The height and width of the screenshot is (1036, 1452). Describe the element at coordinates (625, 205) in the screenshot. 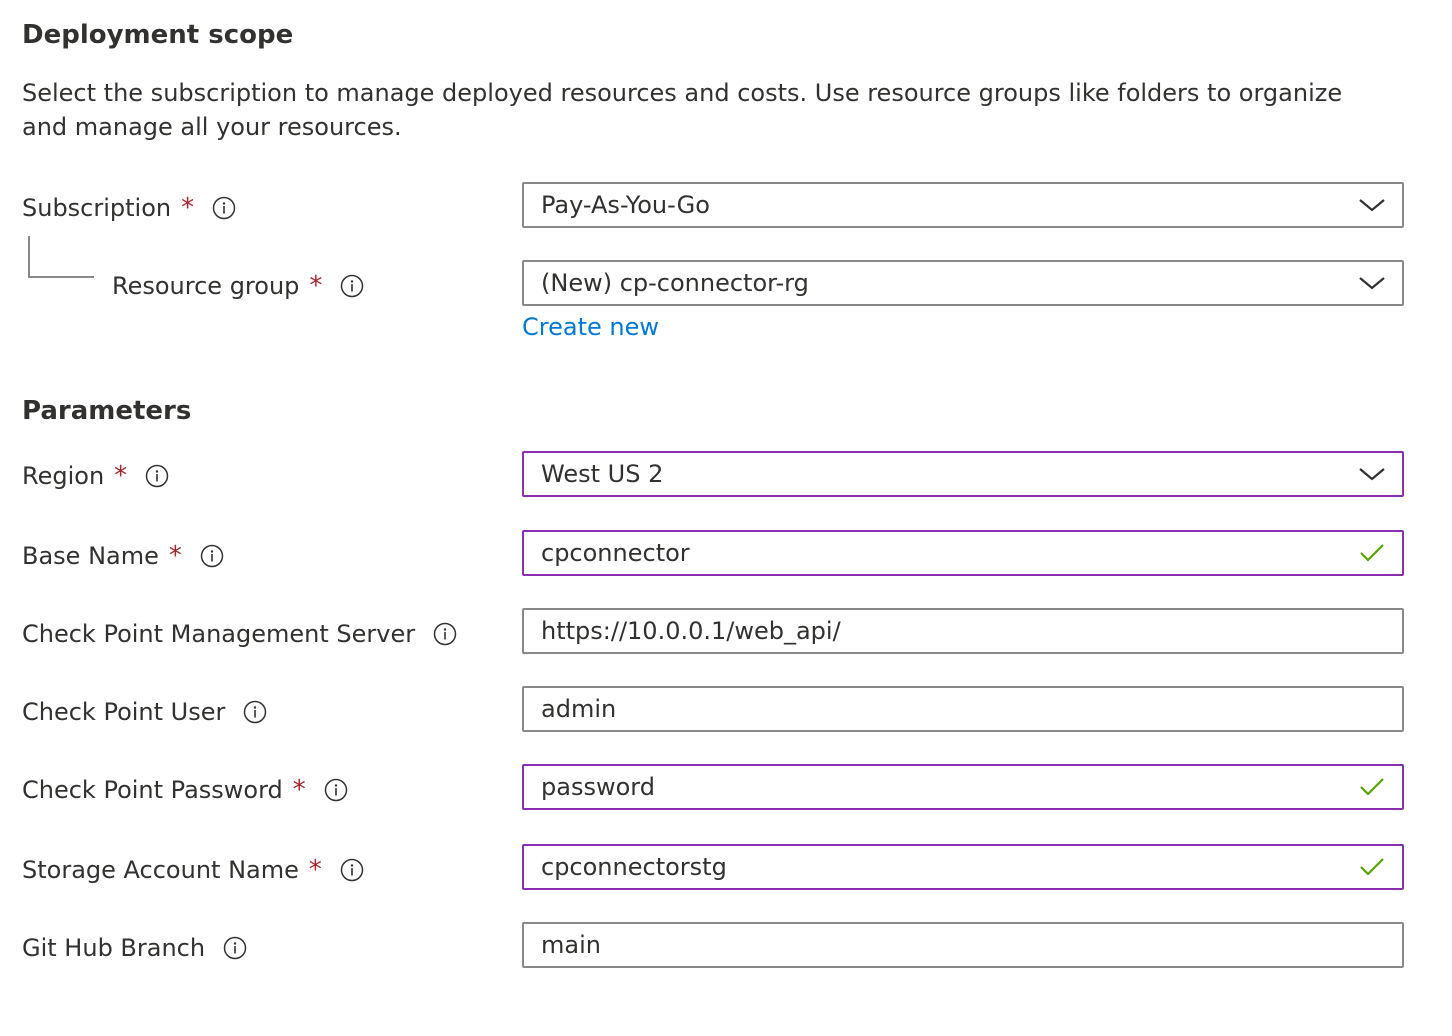

I see `subscription-value: Pay-As-You-Go` at that location.